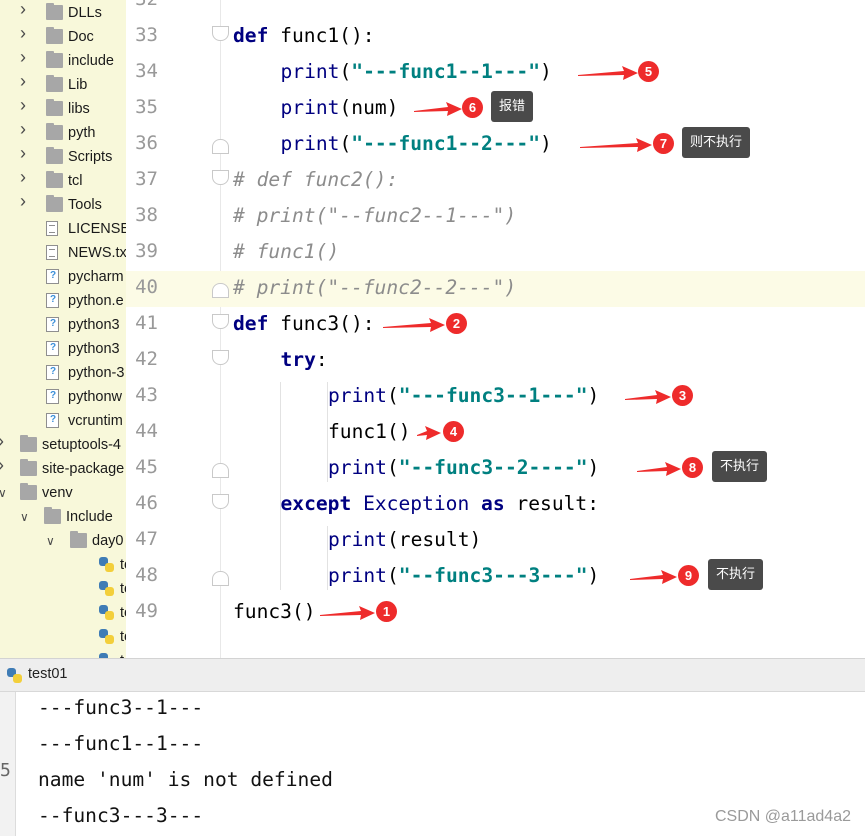  I want to click on tree-item: pythonw, so click(63, 397).